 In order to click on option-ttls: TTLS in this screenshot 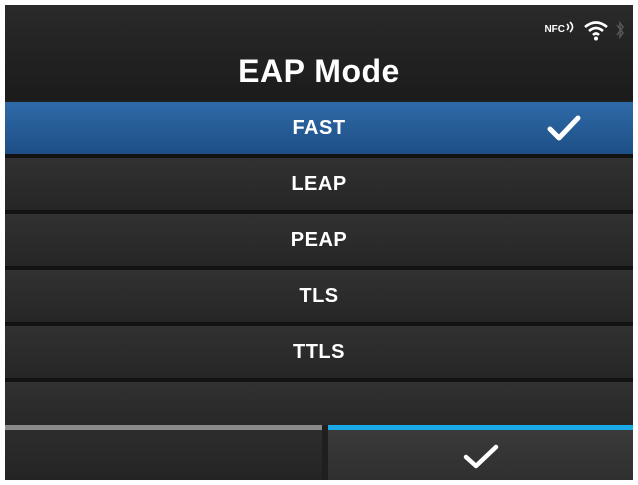, I will do `click(319, 354)`.